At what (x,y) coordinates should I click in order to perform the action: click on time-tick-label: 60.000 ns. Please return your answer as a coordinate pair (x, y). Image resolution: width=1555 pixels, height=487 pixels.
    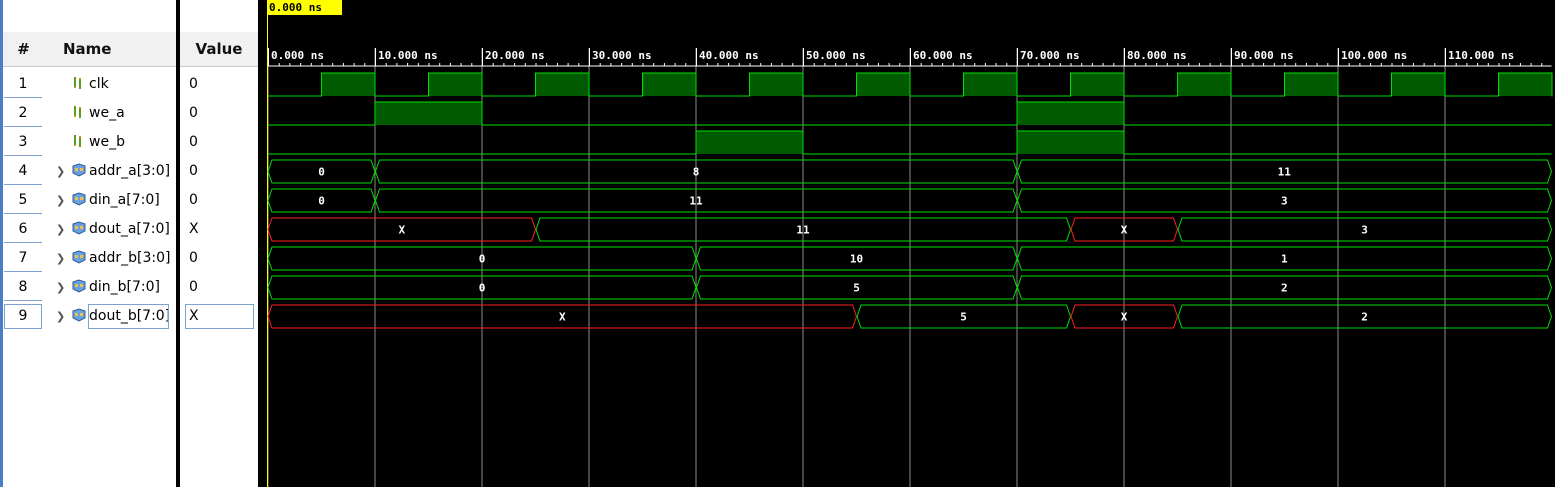
    Looking at the image, I should click on (943, 55).